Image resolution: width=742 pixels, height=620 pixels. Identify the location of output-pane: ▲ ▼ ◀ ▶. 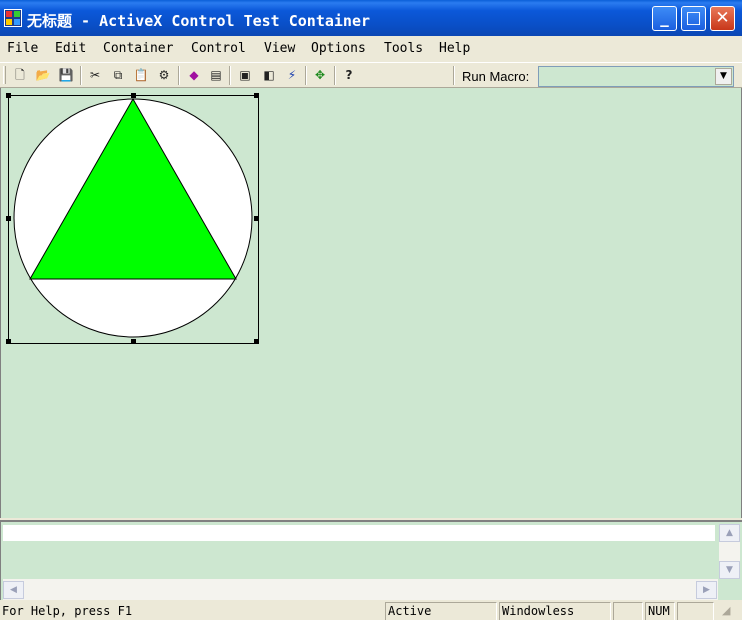
(371, 560).